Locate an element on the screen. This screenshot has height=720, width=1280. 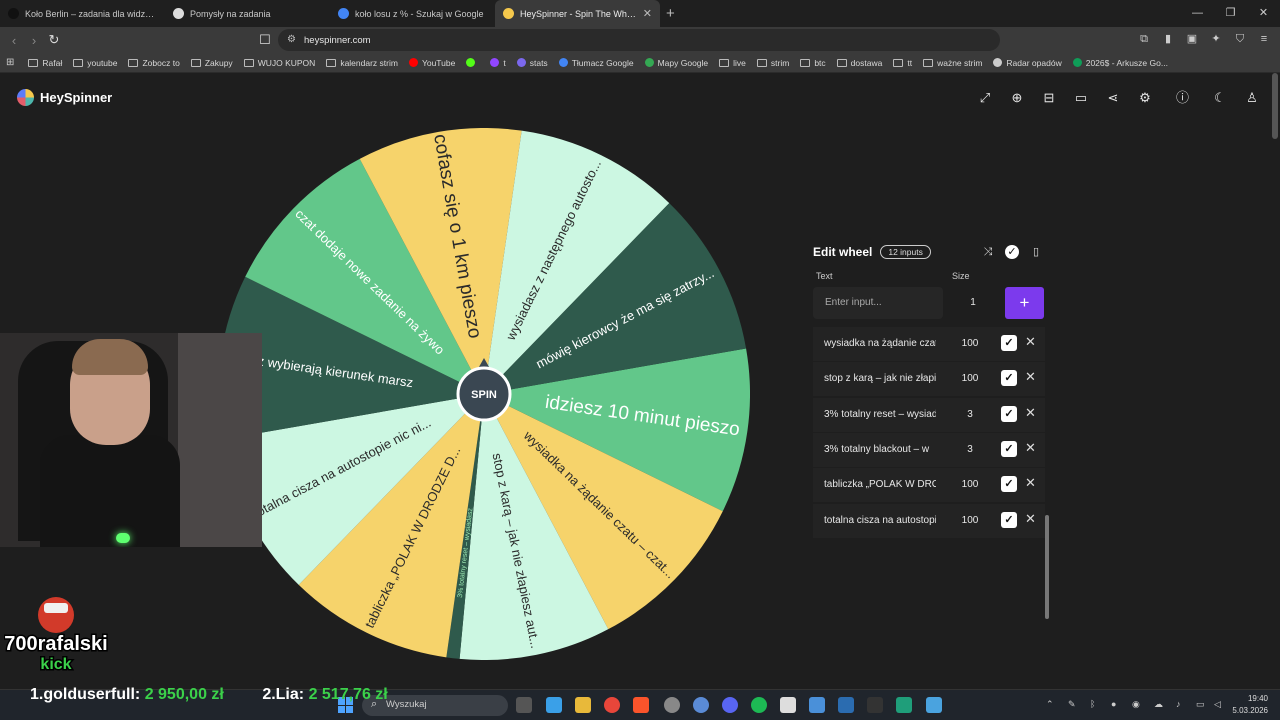
input-text: totalna cisza na autostopie is located at coordinates (880, 520).